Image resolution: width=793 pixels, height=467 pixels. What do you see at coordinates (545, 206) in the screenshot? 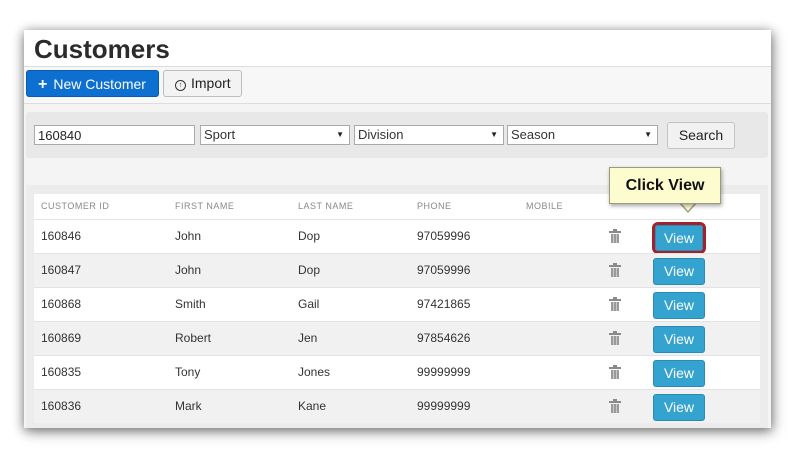
I see `column-header-mobile: MOBILE` at bounding box center [545, 206].